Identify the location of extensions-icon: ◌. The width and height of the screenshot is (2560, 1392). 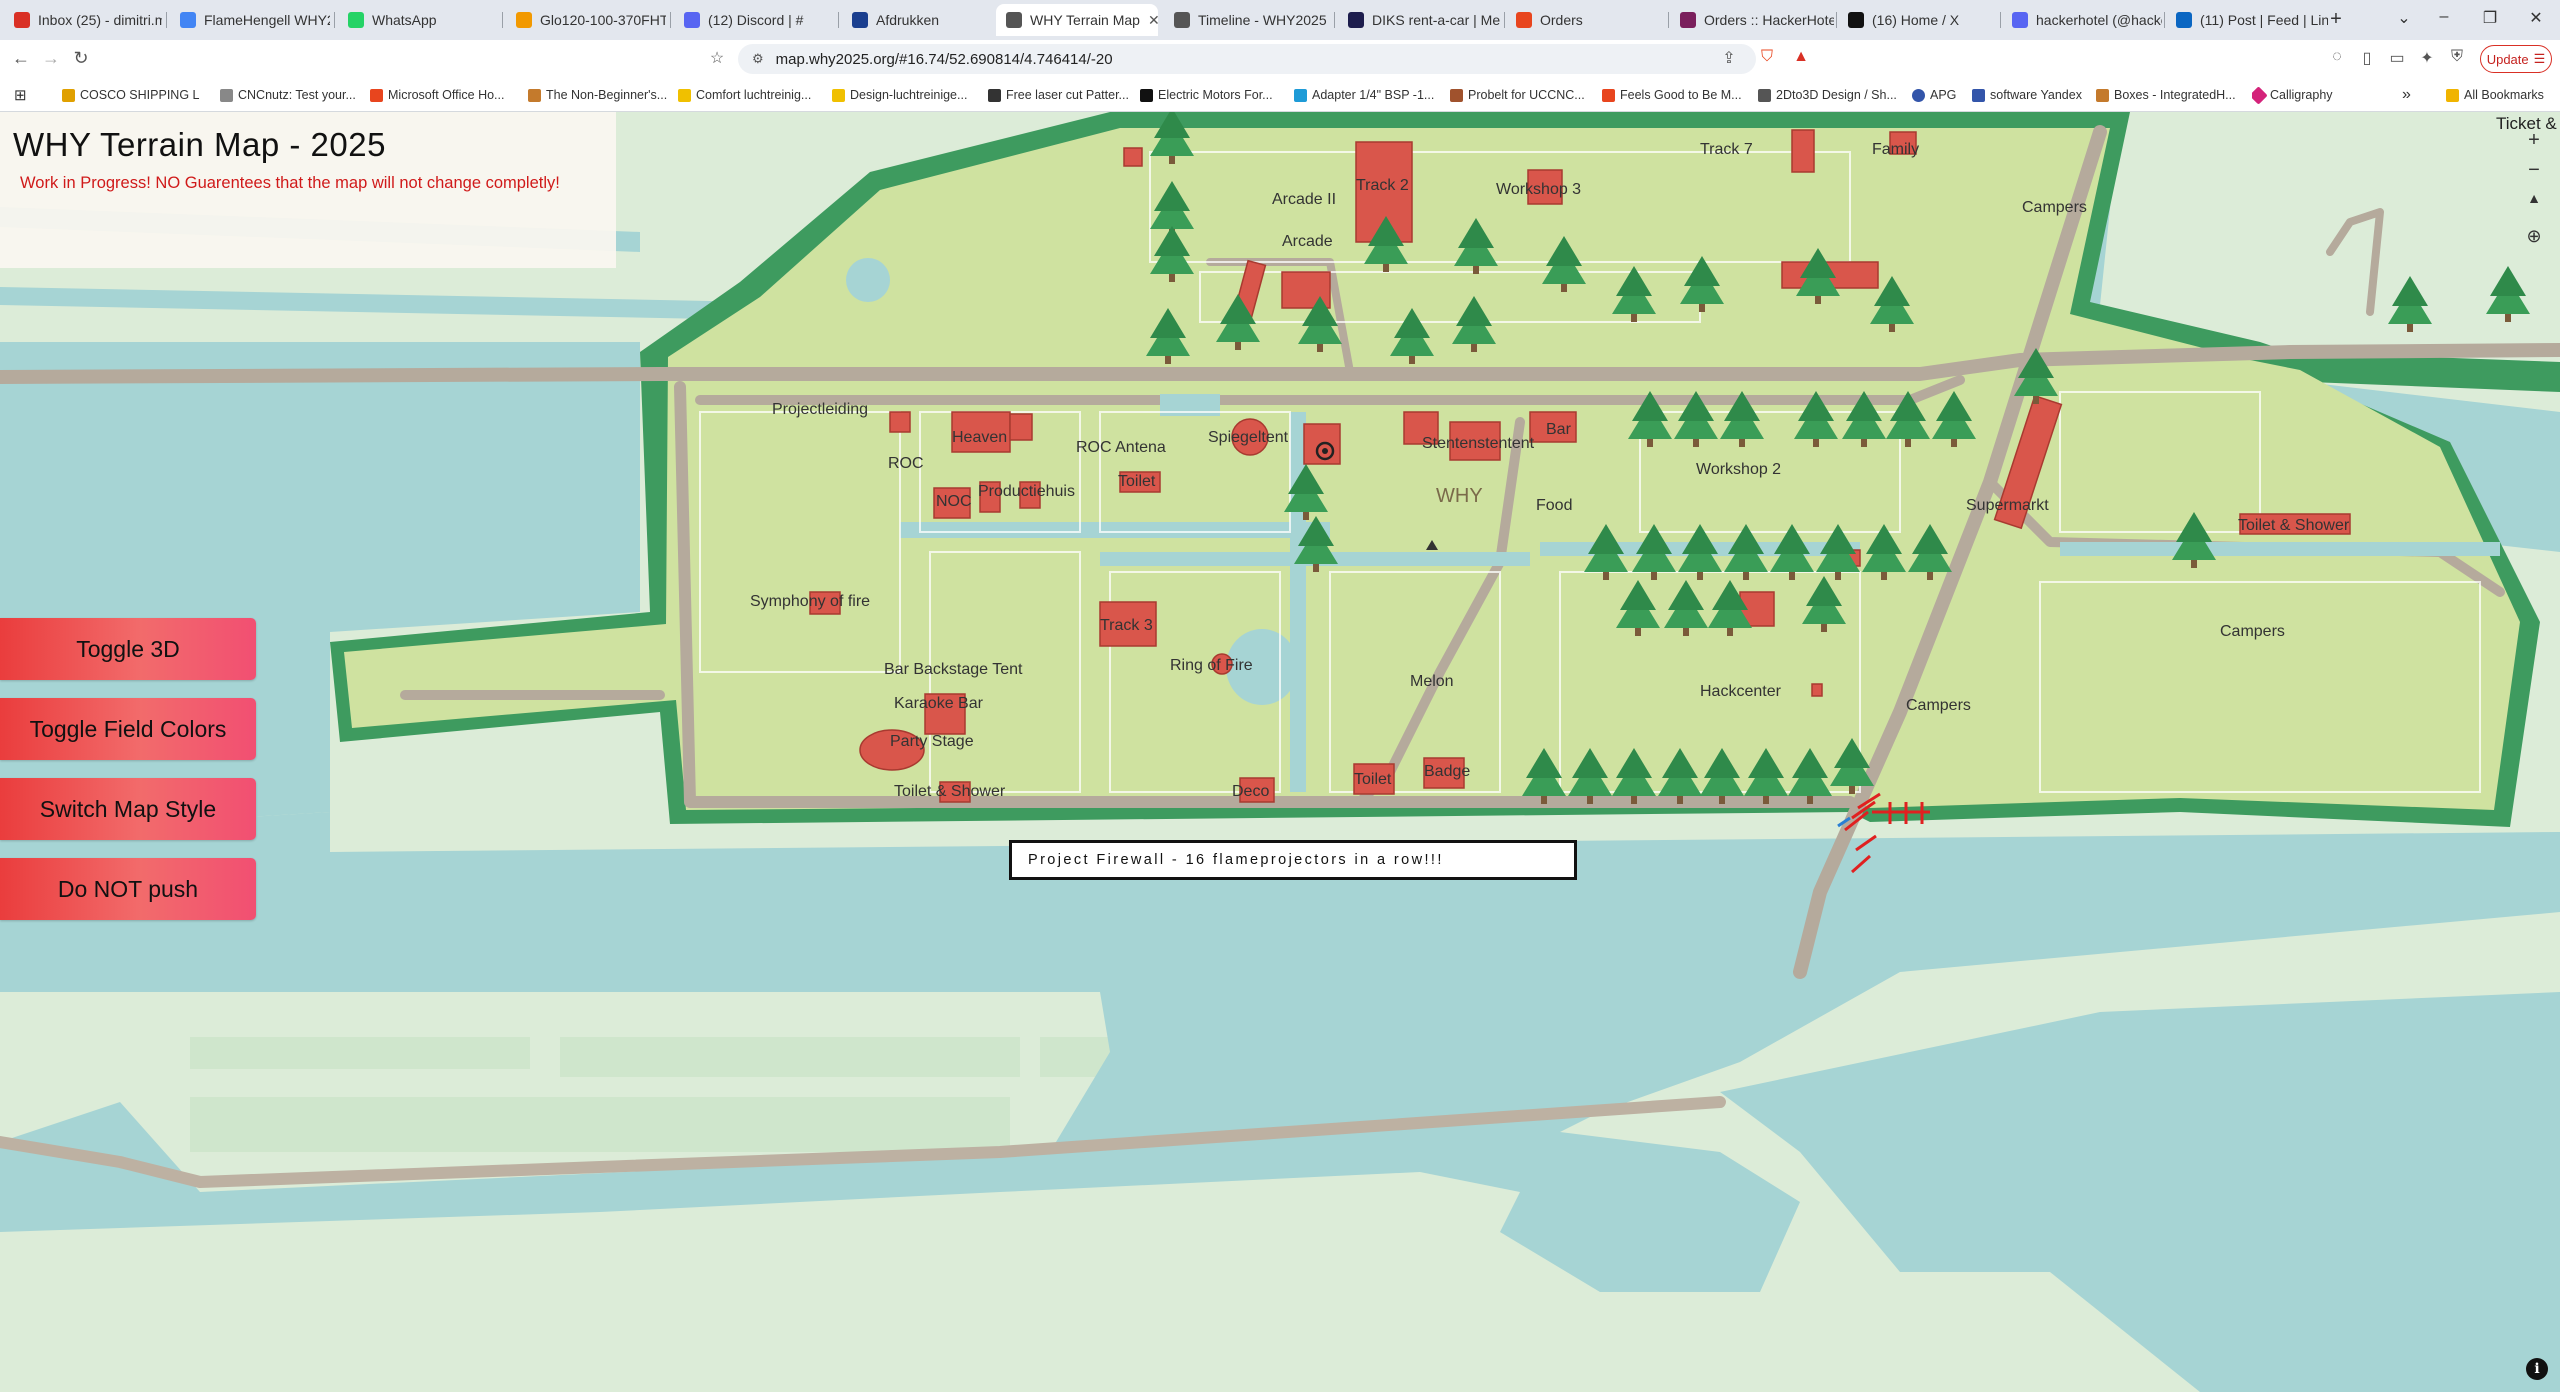
(2337, 57).